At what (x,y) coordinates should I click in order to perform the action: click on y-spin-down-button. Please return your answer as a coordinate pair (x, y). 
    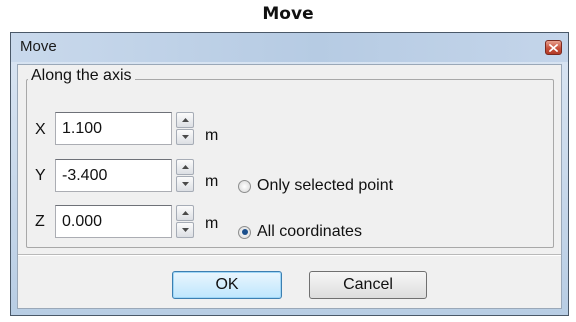
    Looking at the image, I should click on (185, 184).